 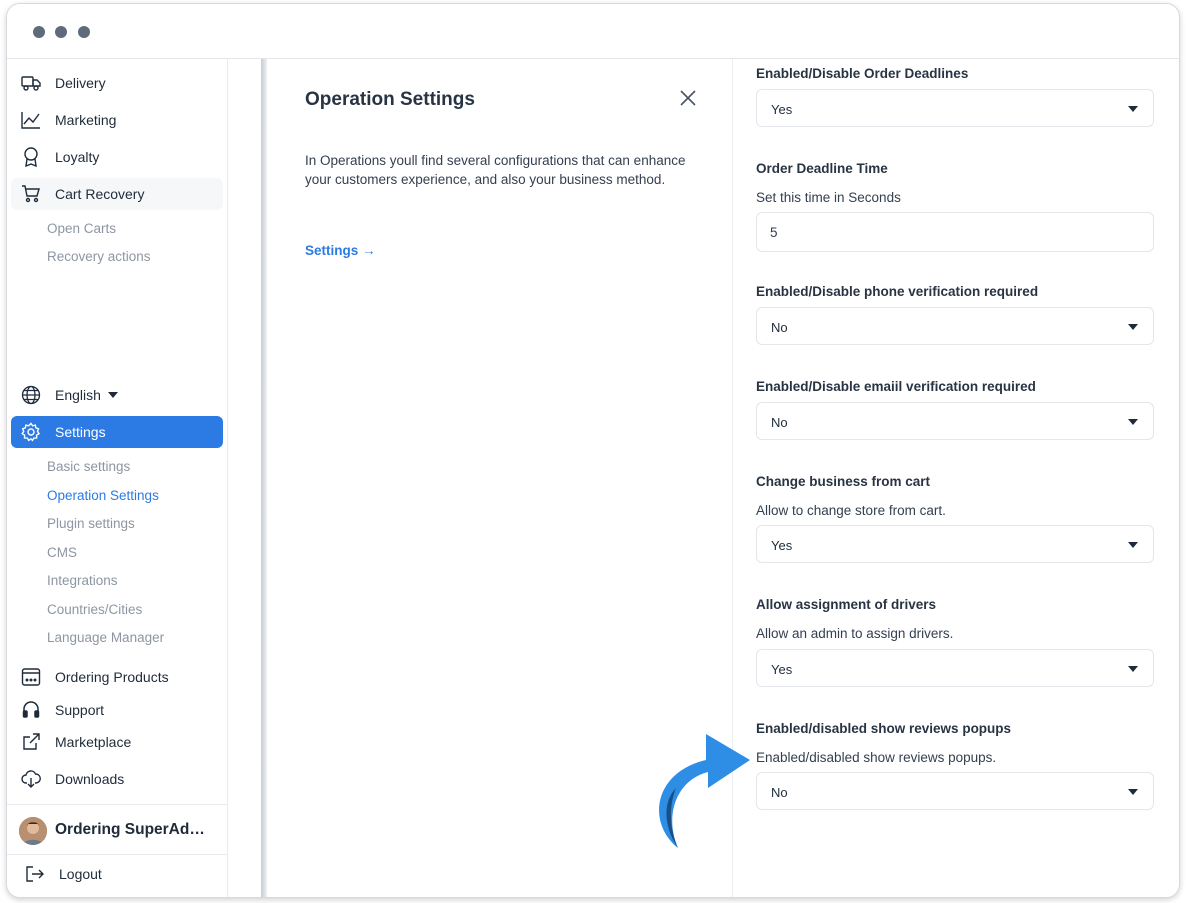 What do you see at coordinates (86, 120) in the screenshot?
I see `sidebar-item-label: Marketing` at bounding box center [86, 120].